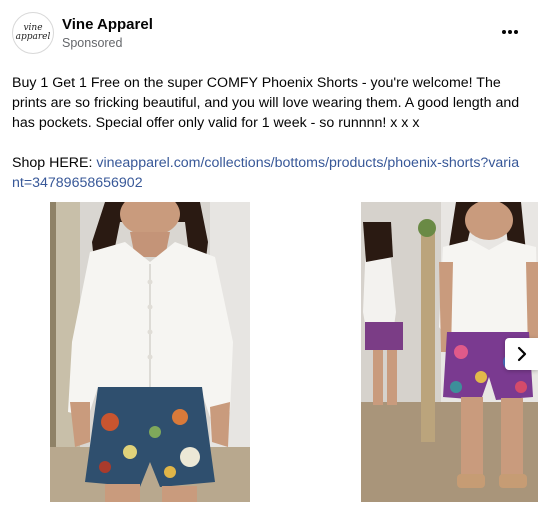  Describe the element at coordinates (92, 43) in the screenshot. I see `sponsored-label: Sponsored` at that location.